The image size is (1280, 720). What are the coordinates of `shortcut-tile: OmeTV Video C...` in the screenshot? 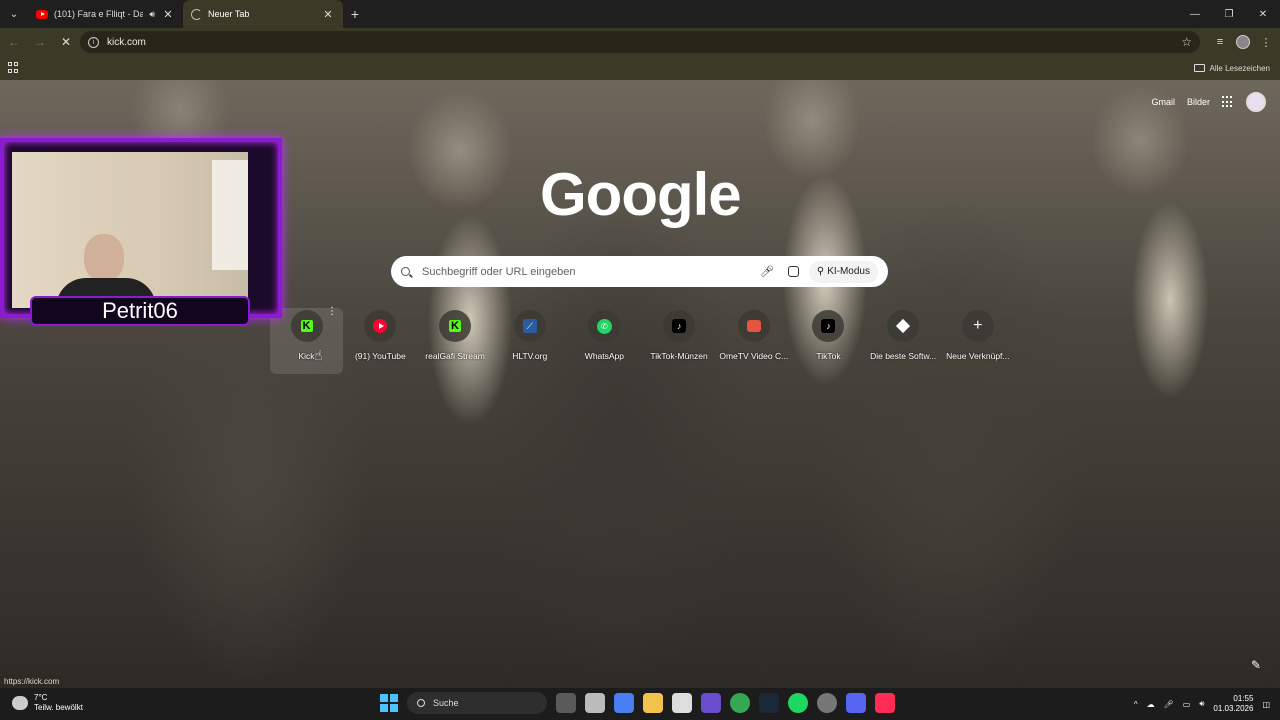 It's located at (753, 341).